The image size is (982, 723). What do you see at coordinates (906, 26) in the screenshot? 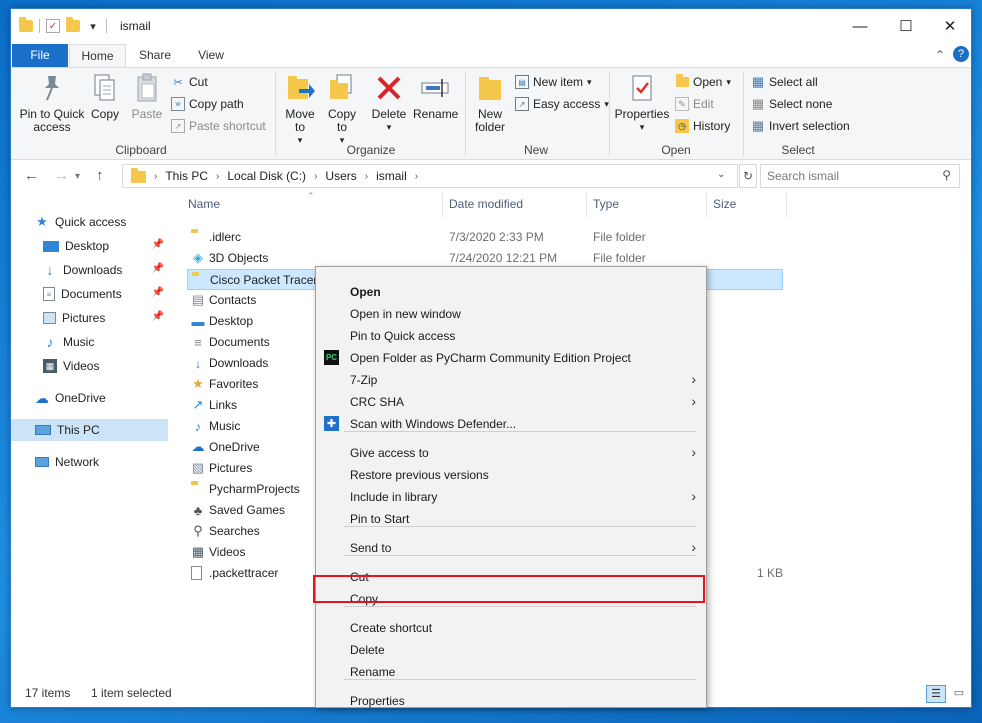
I see `maximize-button: ☐` at bounding box center [906, 26].